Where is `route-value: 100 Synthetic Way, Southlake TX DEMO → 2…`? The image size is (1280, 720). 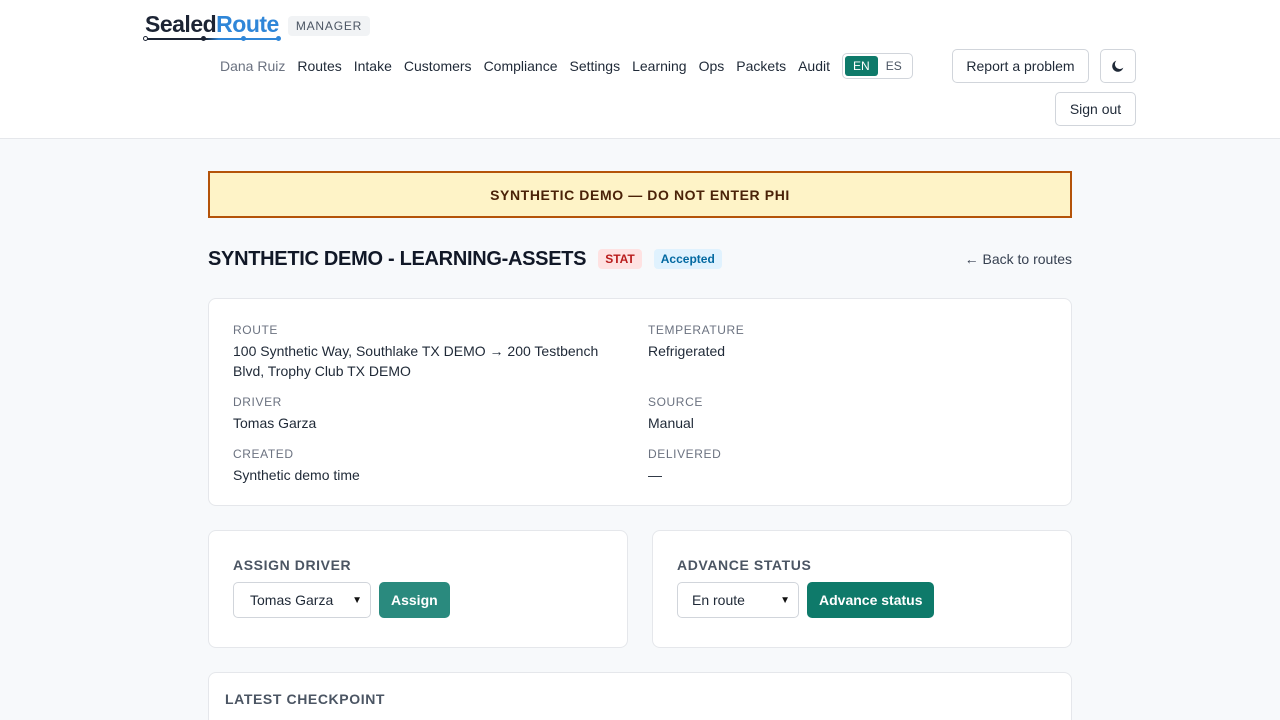 route-value: 100 Synthetic Way, Southlake TX DEMO → 2… is located at coordinates (416, 361).